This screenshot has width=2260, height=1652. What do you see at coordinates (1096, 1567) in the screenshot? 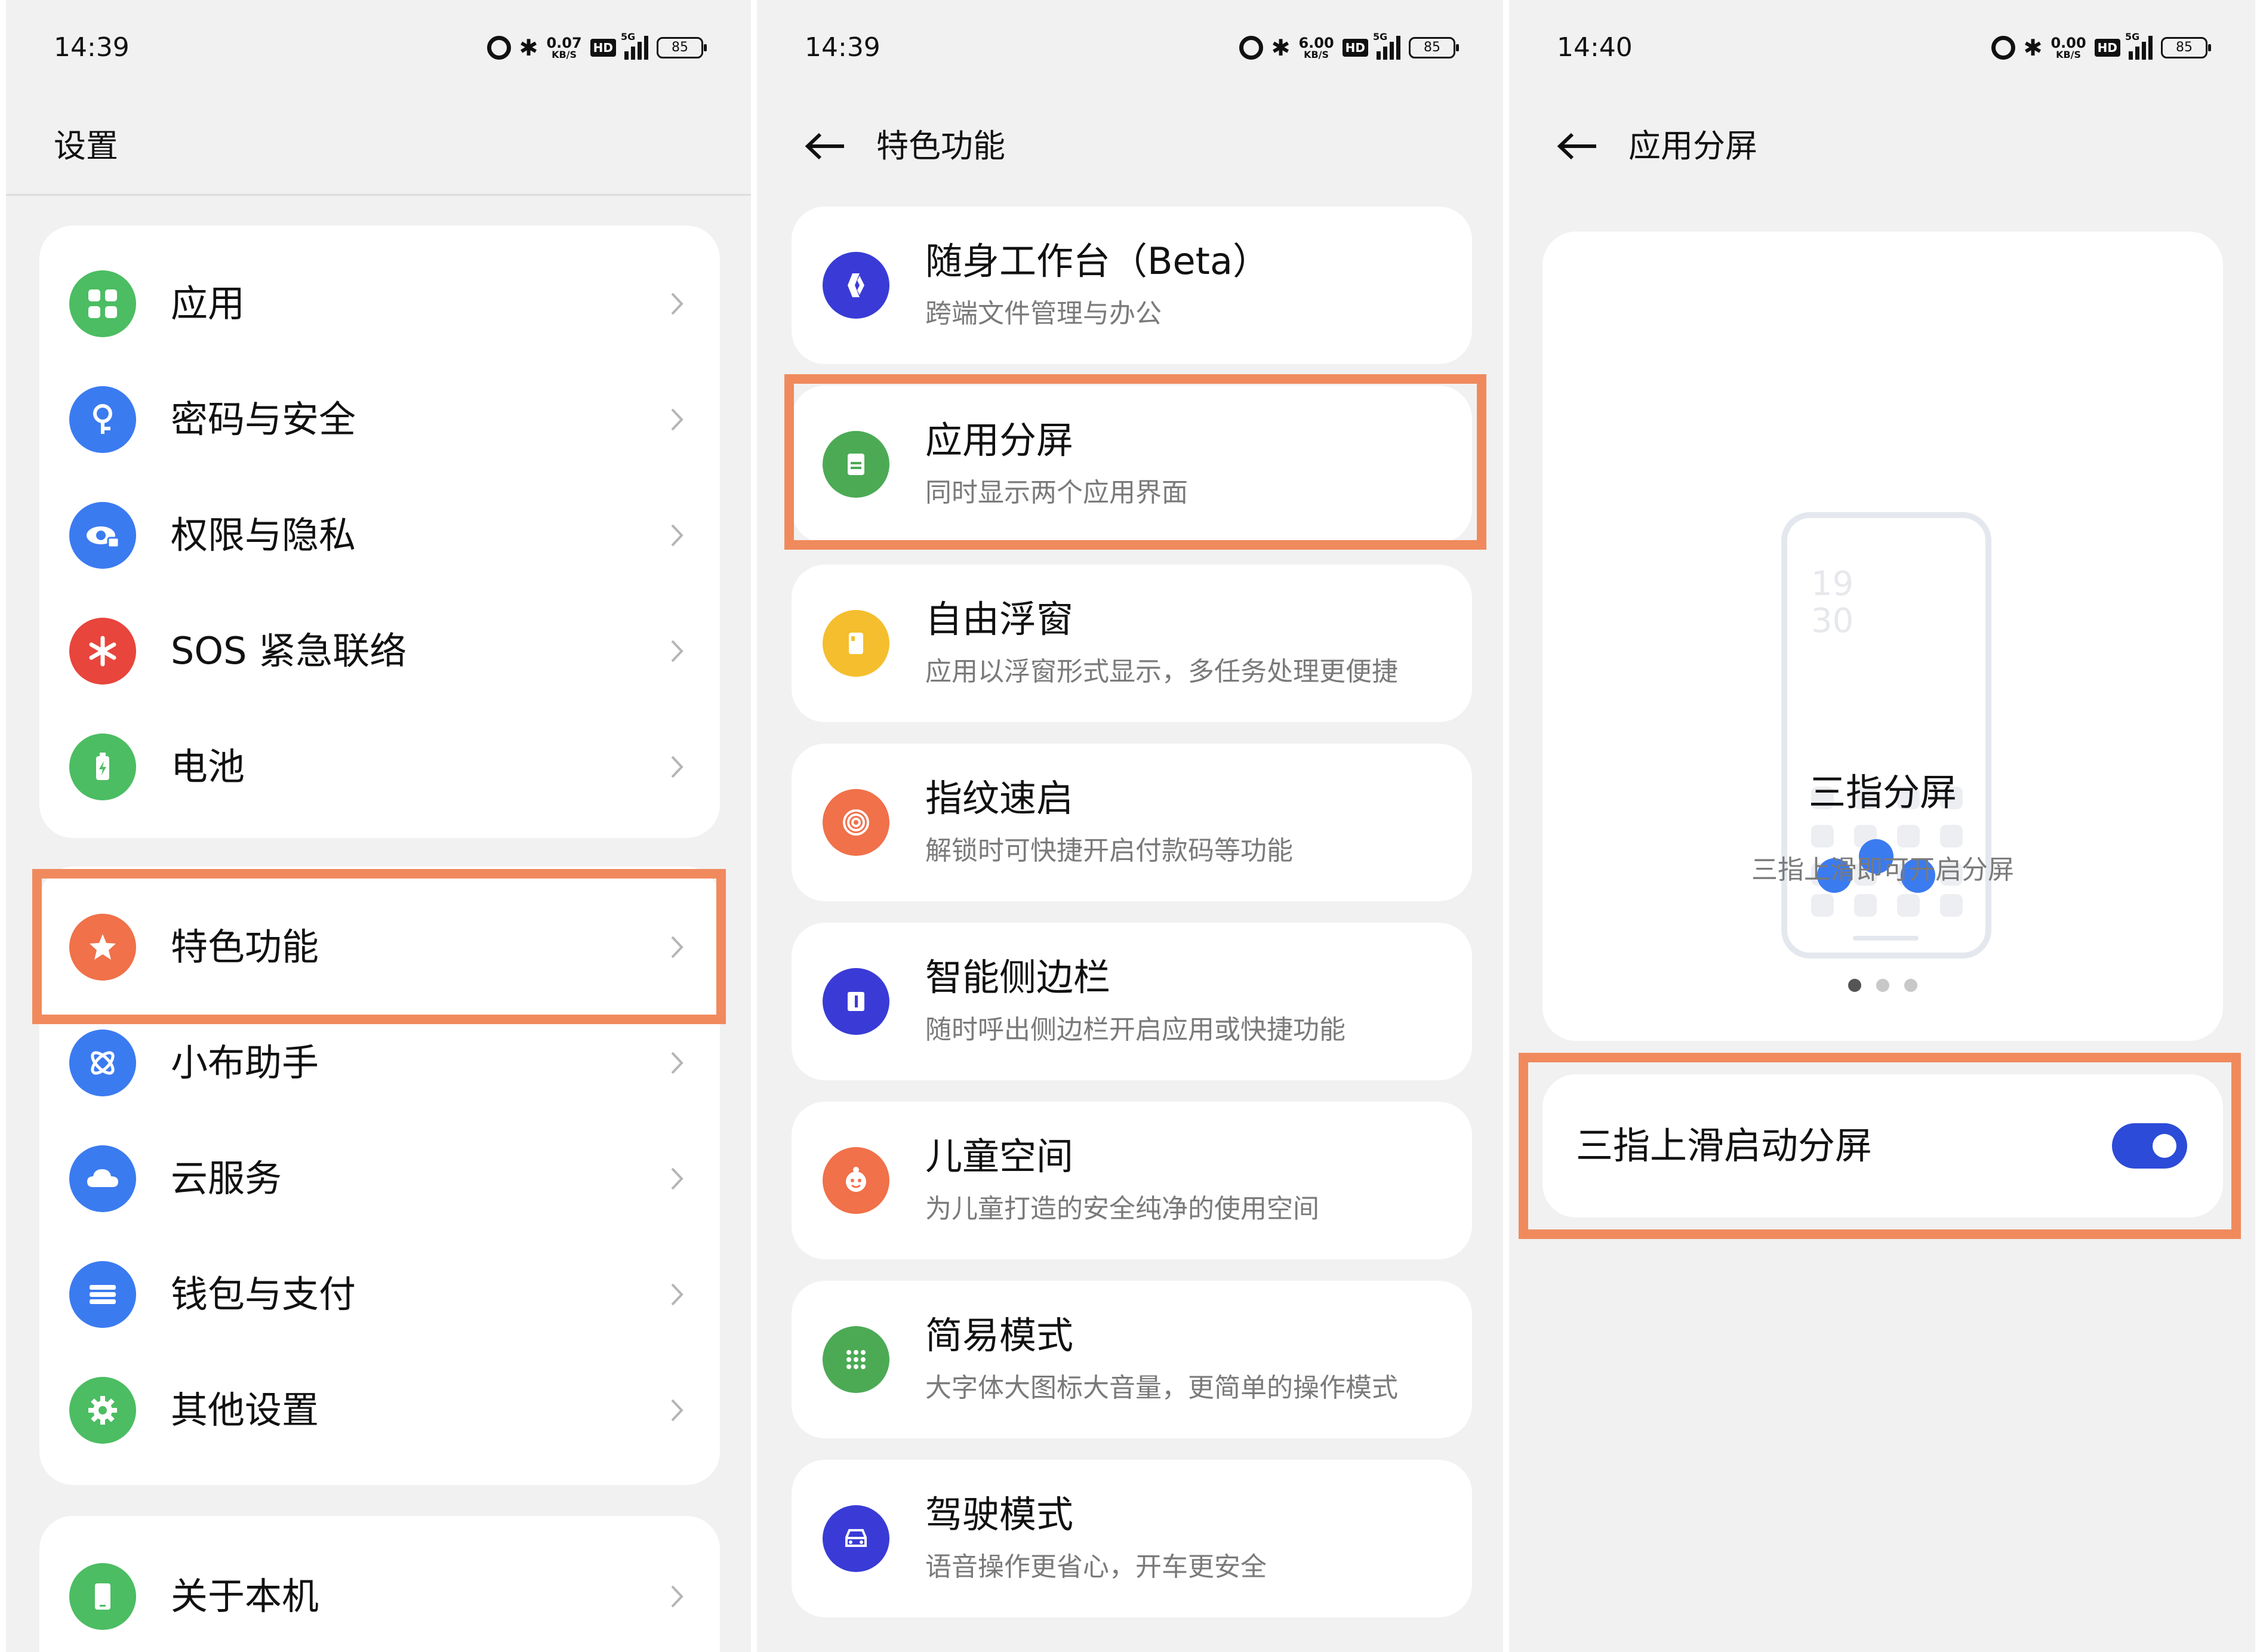
I see `feature-subtitle: 语音操作更省心，开车更安全` at bounding box center [1096, 1567].